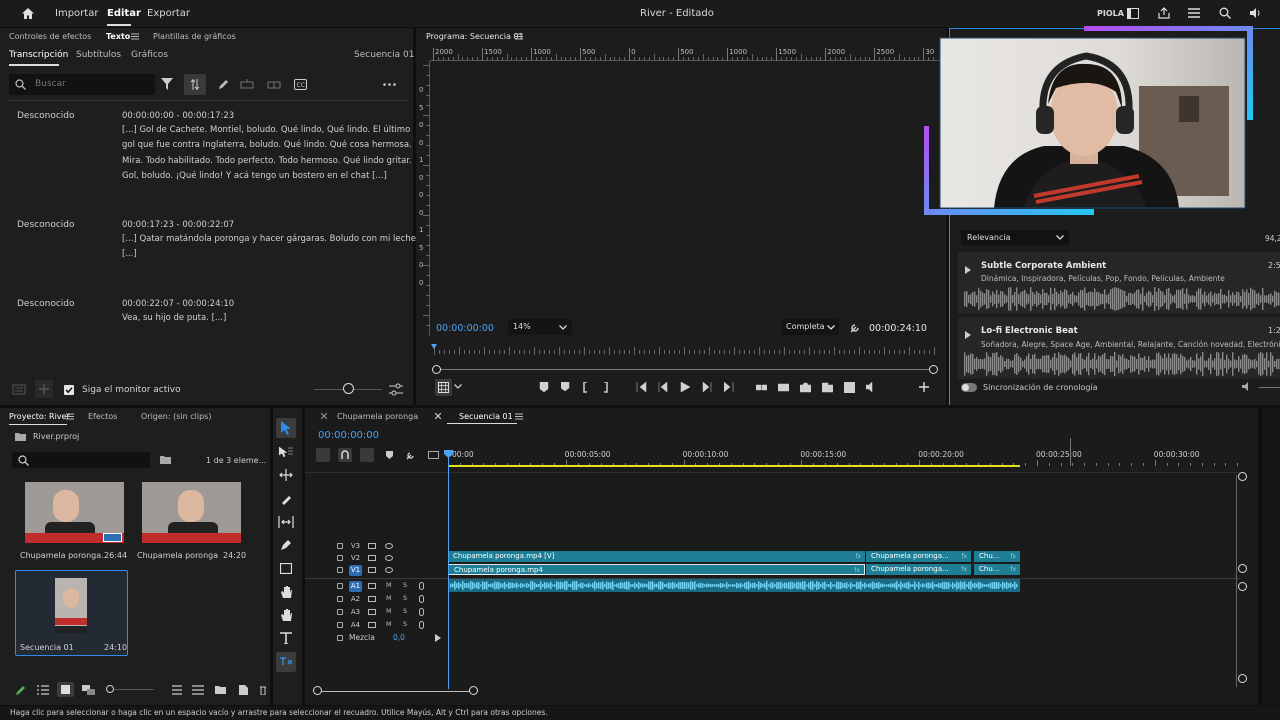  Describe the element at coordinates (783, 387) in the screenshot. I see `extract-icon` at that location.